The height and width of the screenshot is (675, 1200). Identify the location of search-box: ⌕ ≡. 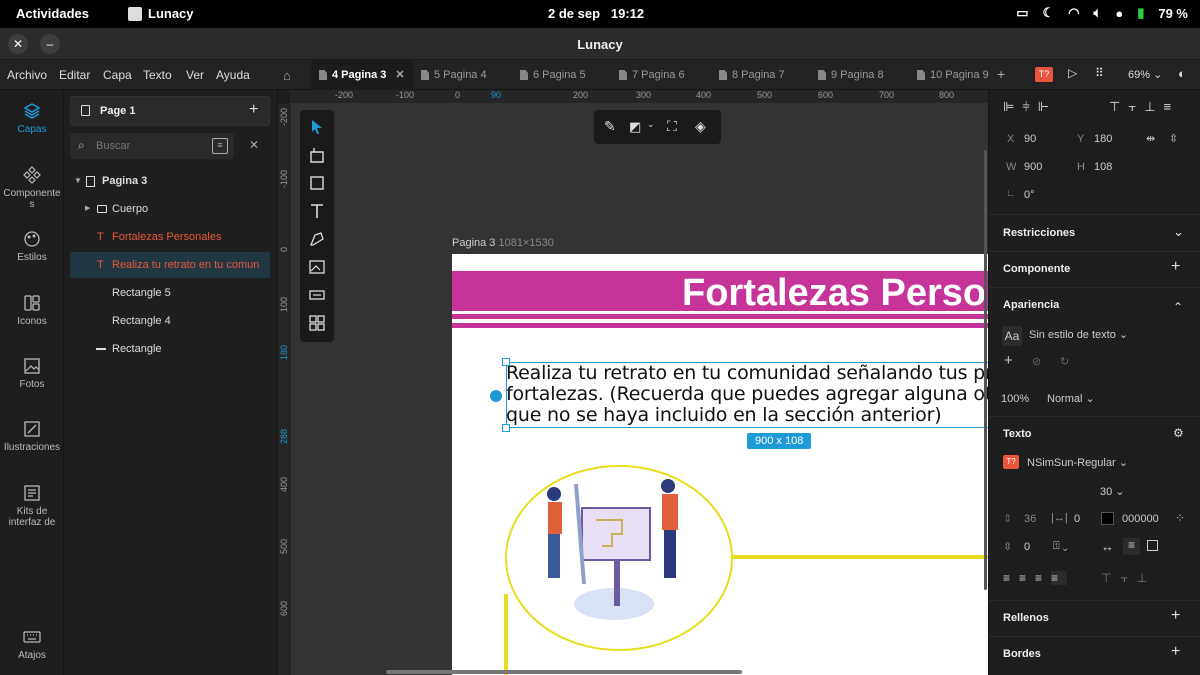
(152, 146).